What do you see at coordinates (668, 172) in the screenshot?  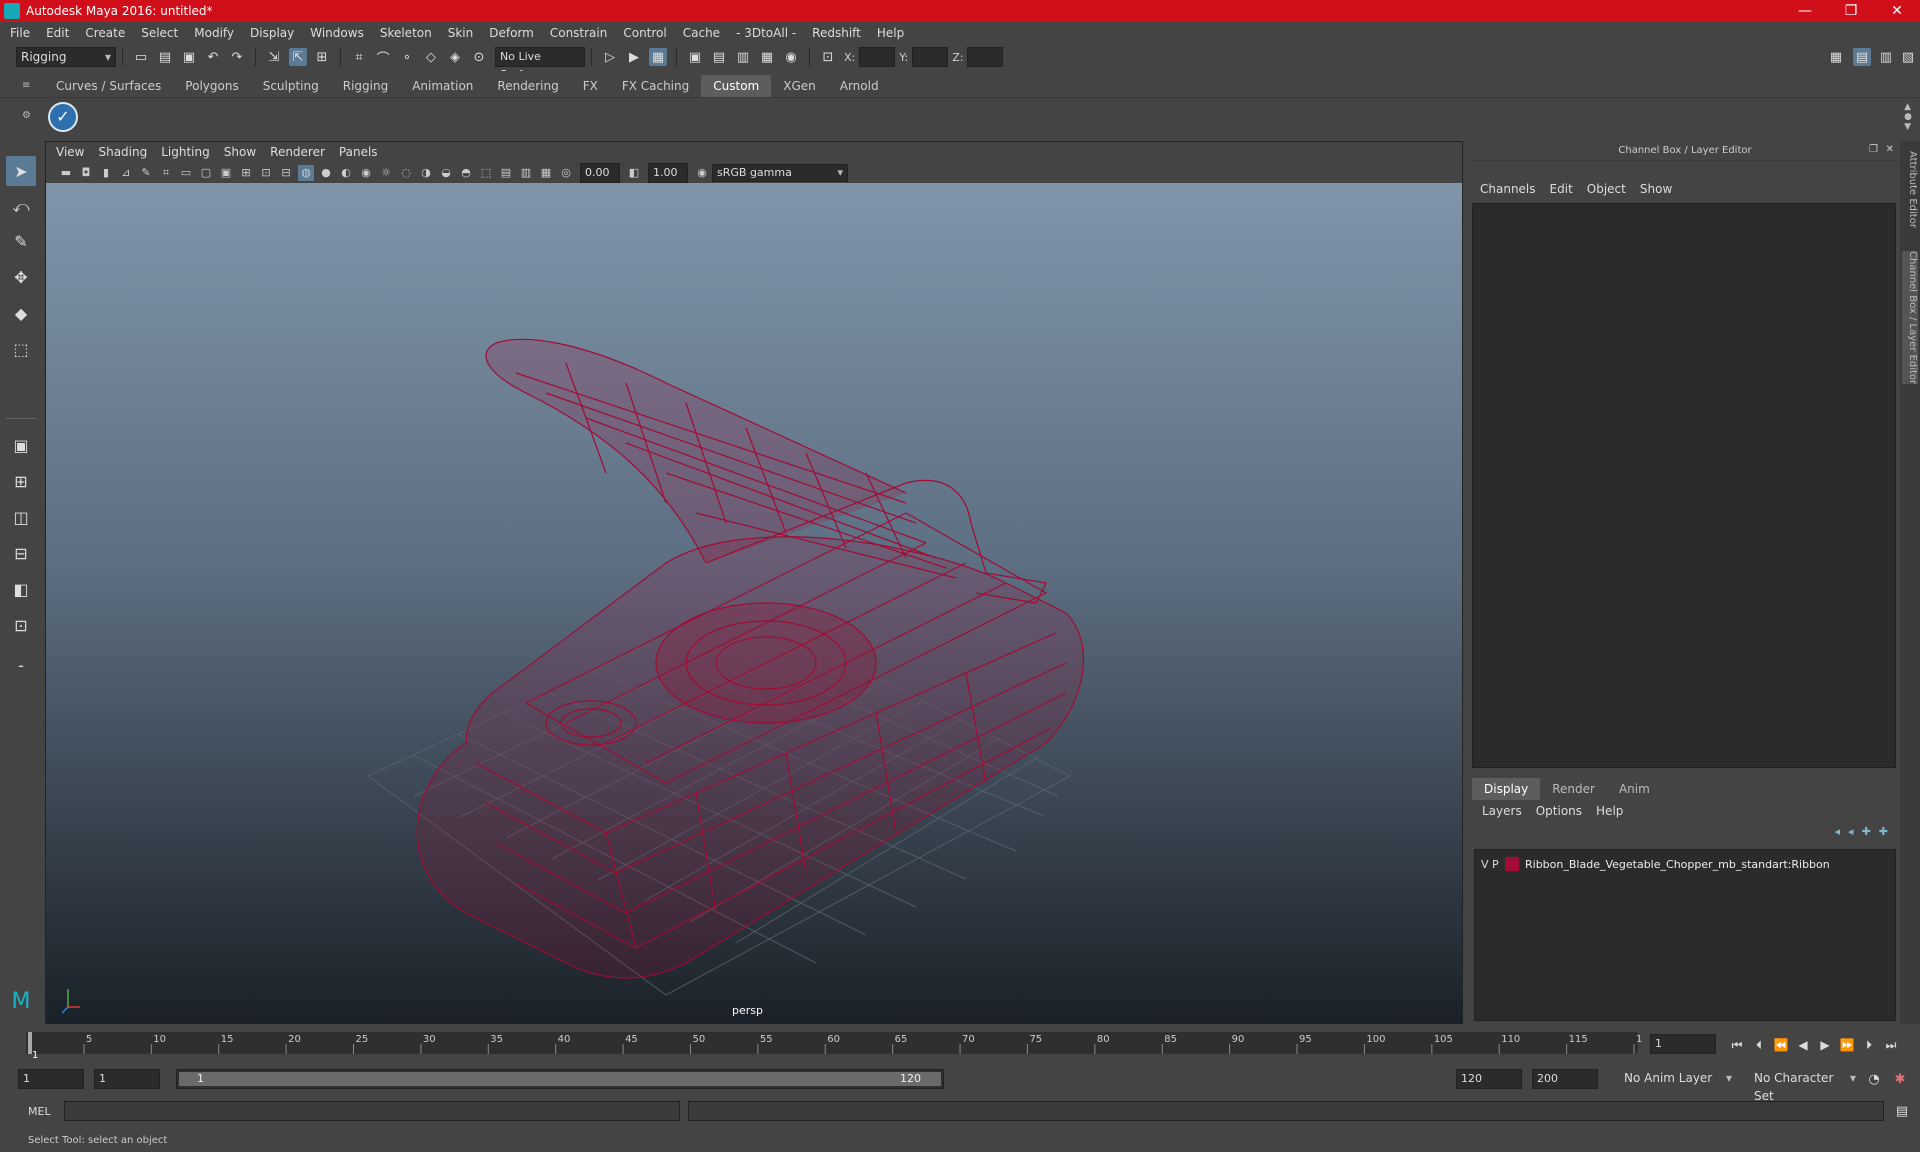 I see `gamma-field: 1.00` at bounding box center [668, 172].